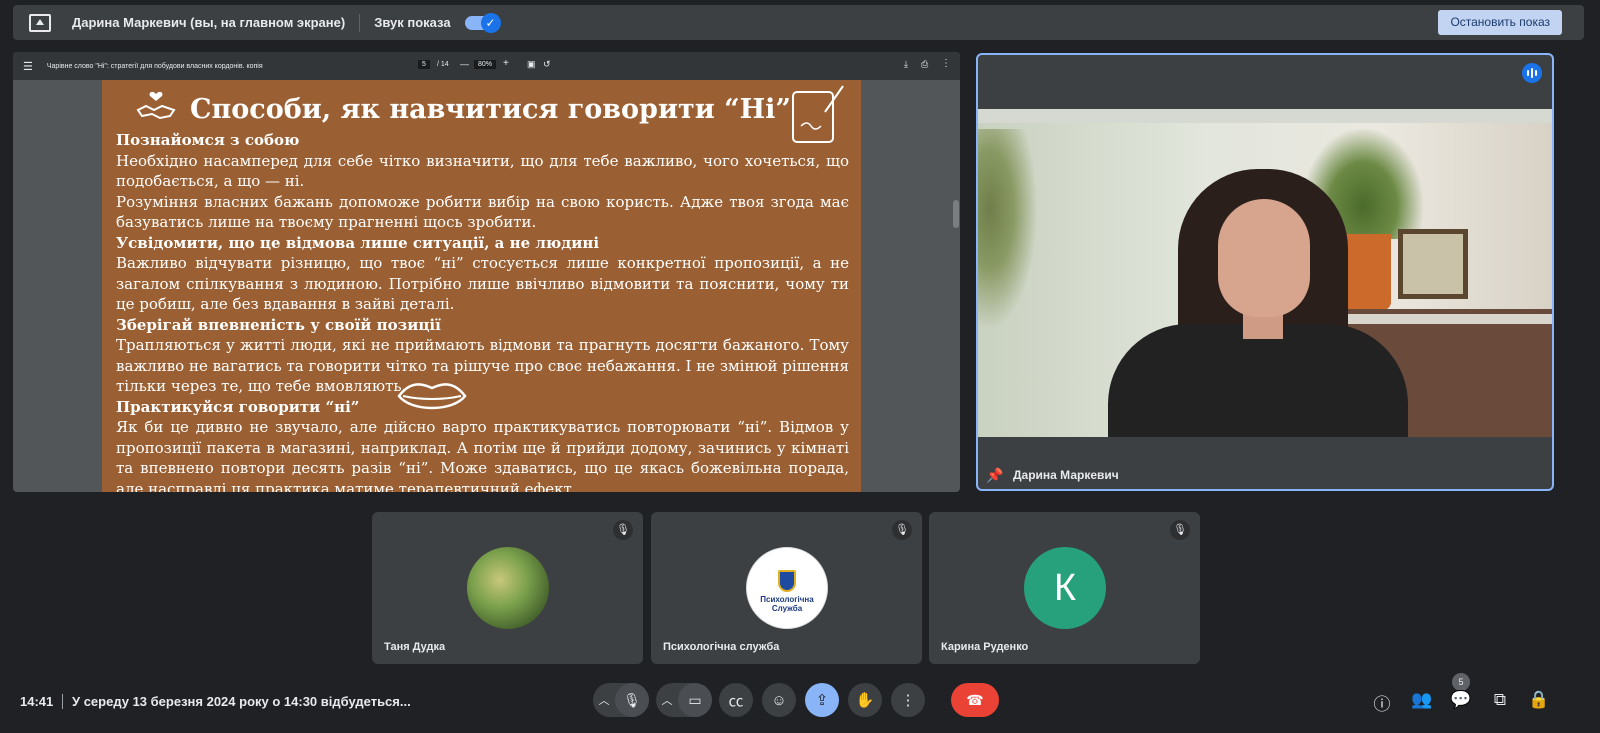 Image resolution: width=1600 pixels, height=733 pixels. Describe the element at coordinates (208, 140) in the screenshot. I see `section-heading: Познайомся з собою` at that location.